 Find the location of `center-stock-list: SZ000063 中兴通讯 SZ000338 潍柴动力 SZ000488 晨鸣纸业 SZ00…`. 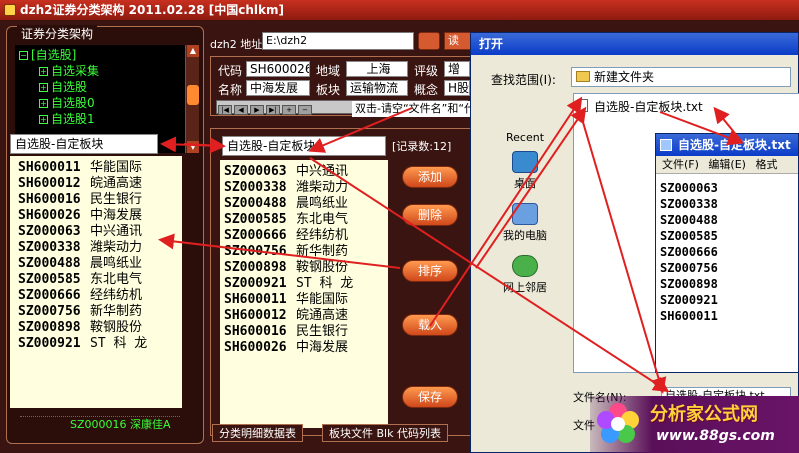

center-stock-list: SZ000063 中兴通讯 SZ000338 潍柴动力 SZ000488 晨鸣纸业 SZ00… is located at coordinates (304, 294).